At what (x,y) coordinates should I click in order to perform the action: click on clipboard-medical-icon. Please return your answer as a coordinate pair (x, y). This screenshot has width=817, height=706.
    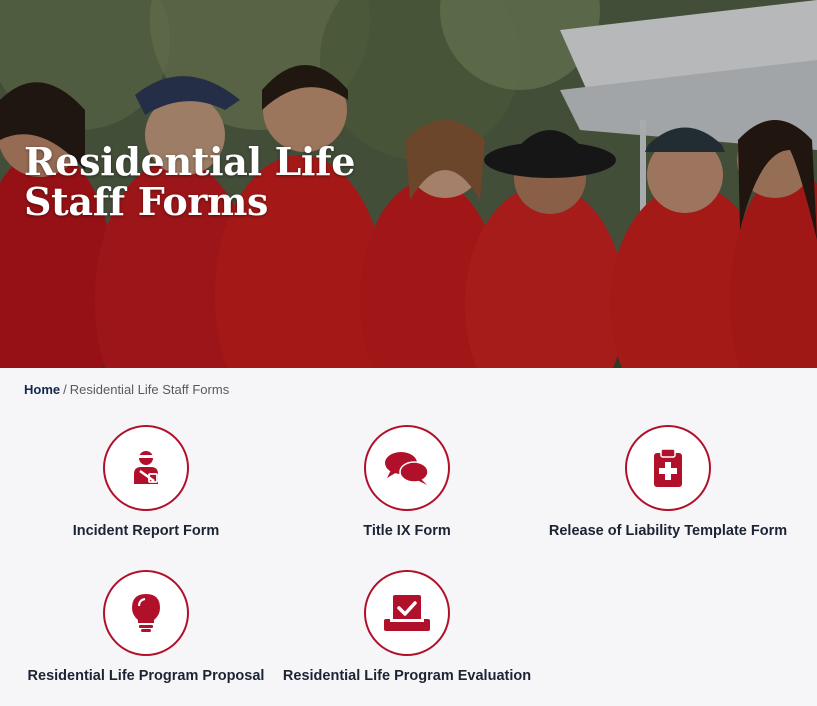
    Looking at the image, I should click on (668, 468).